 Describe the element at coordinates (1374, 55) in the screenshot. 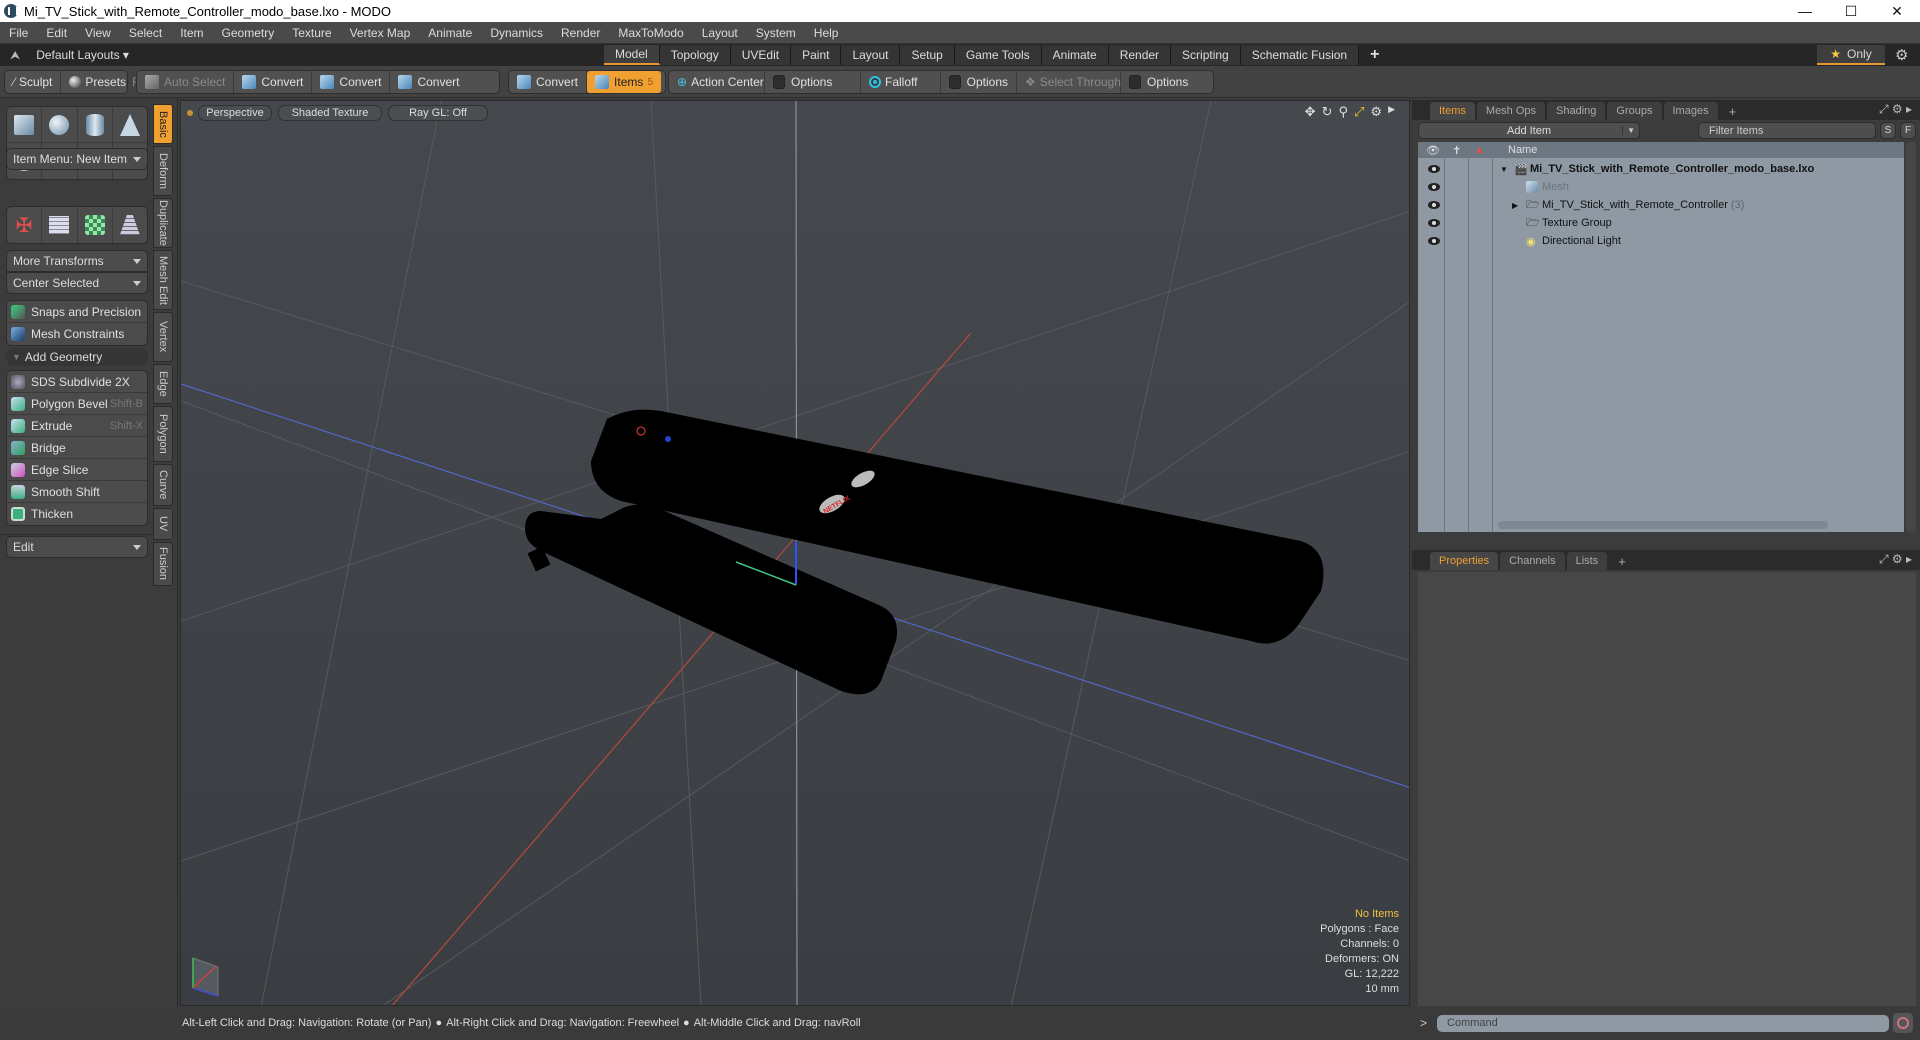

I see `add-layout-tab-button: +` at that location.